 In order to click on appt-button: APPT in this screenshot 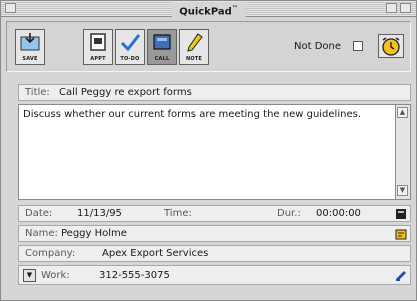, I will do `click(98, 47)`.